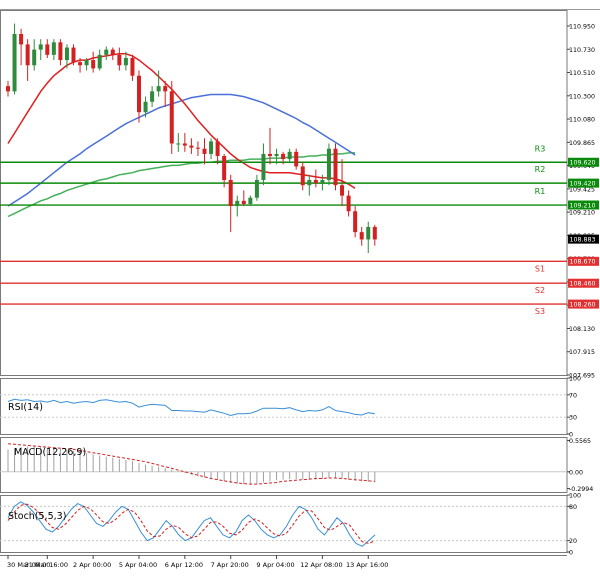 The width and height of the screenshot is (600, 579). What do you see at coordinates (37, 516) in the screenshot?
I see `stoch-label: Stoch(5,5,3)` at bounding box center [37, 516].